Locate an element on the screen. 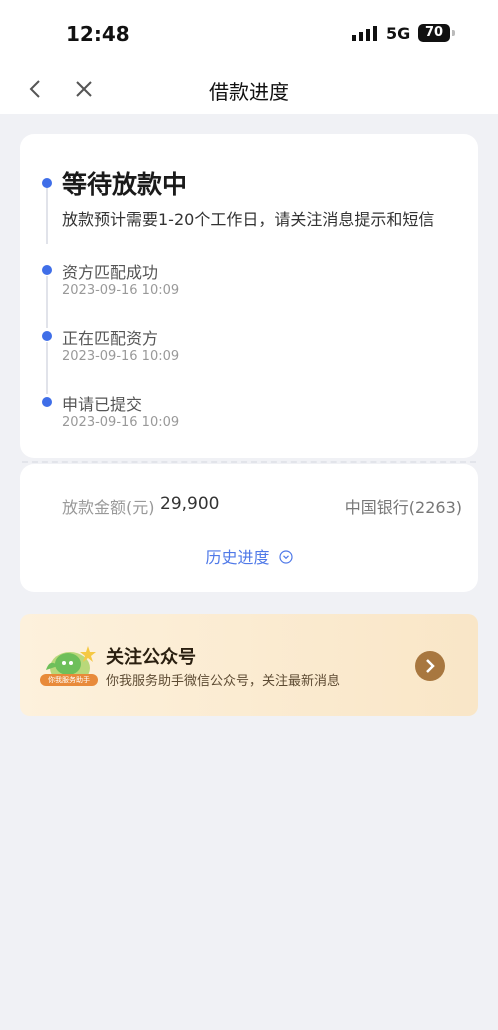 The image size is (498, 1030). battery-icon: 70 is located at coordinates (434, 33).